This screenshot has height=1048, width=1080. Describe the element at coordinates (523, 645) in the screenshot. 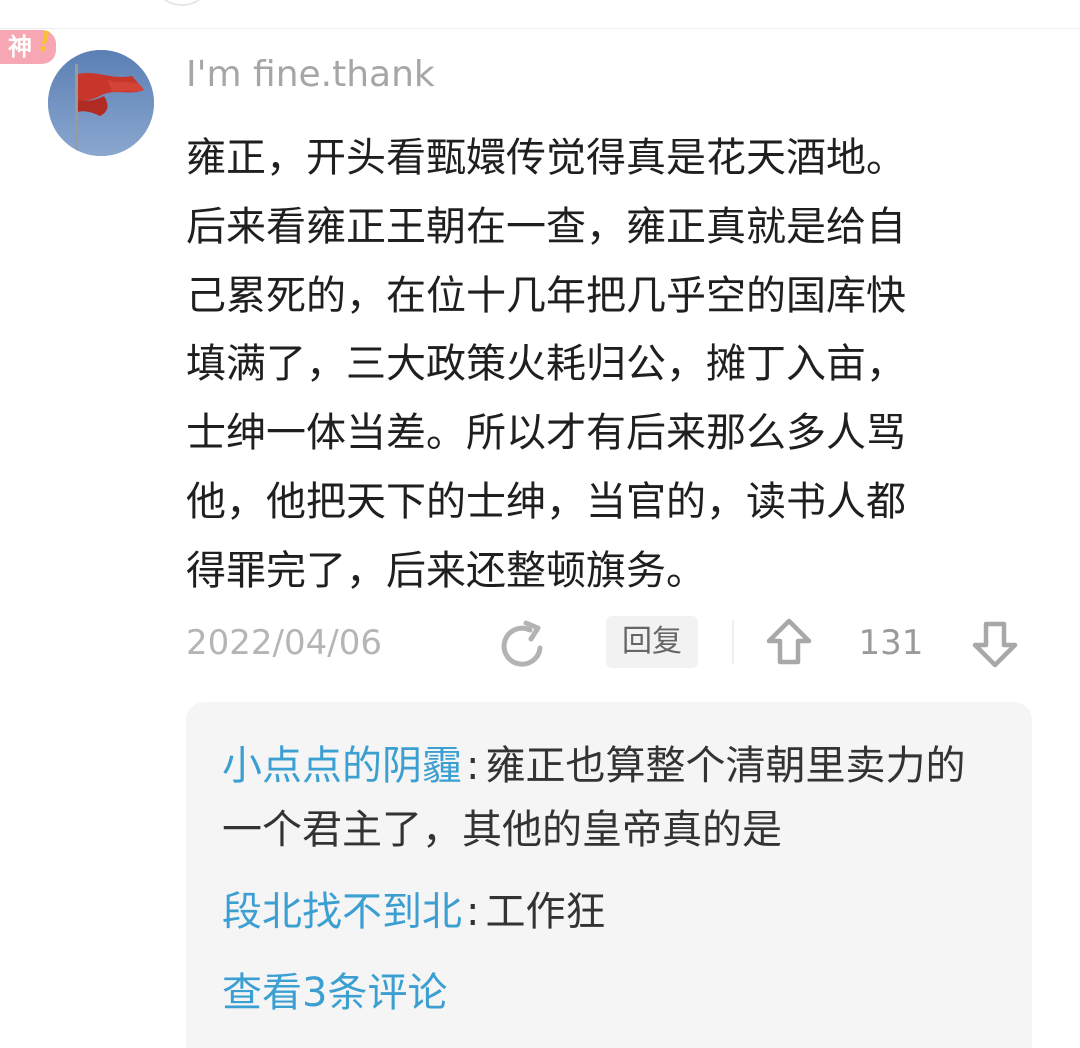

I see `share-icon` at that location.